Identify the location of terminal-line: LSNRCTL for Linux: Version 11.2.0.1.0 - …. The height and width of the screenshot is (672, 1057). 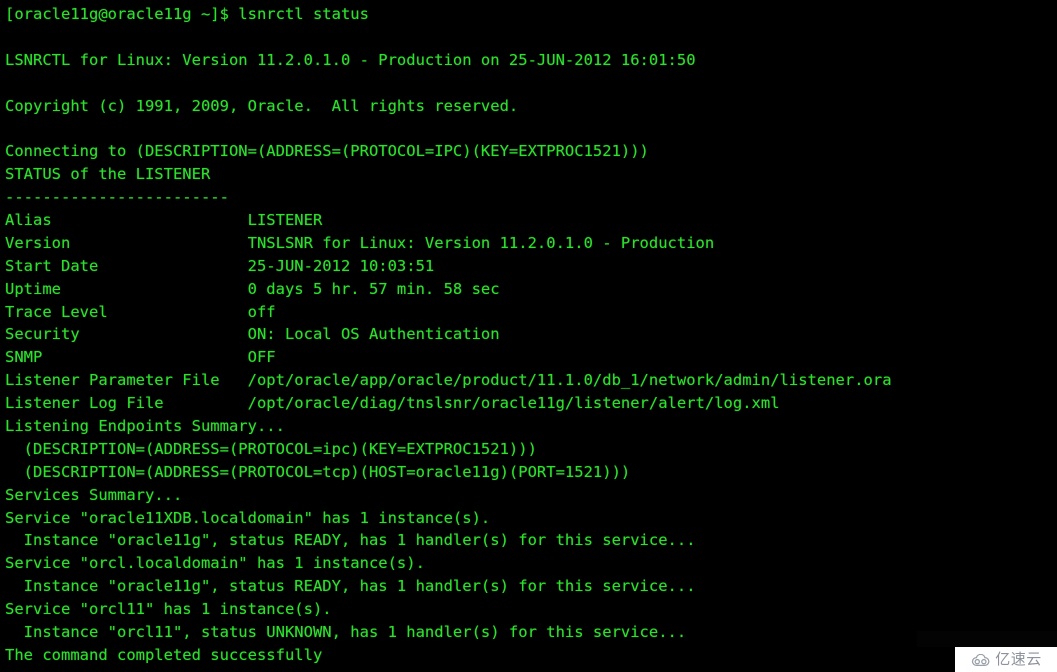
(350, 59).